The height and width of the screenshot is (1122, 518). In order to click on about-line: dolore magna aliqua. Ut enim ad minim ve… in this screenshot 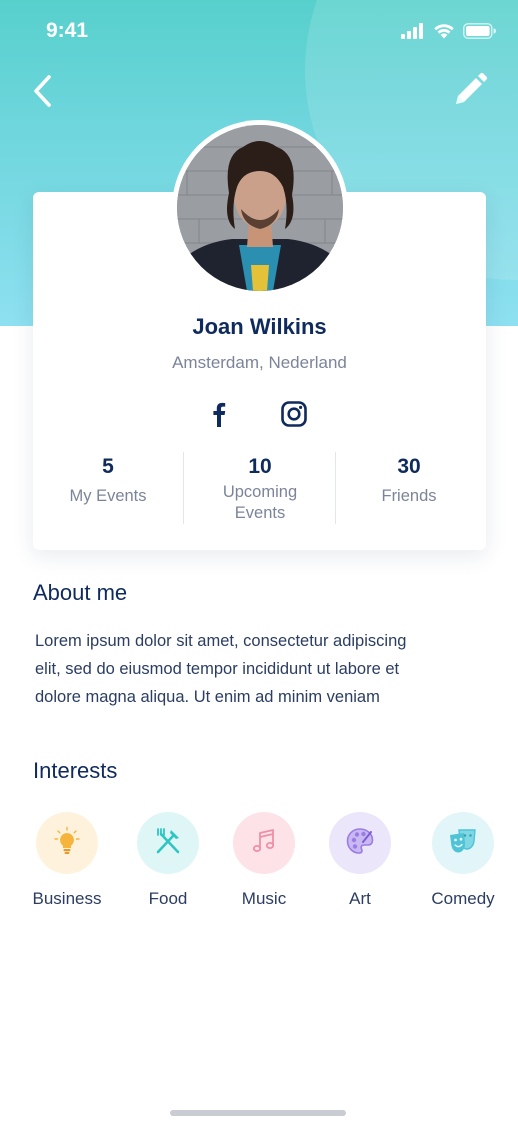, I will do `click(207, 697)`.